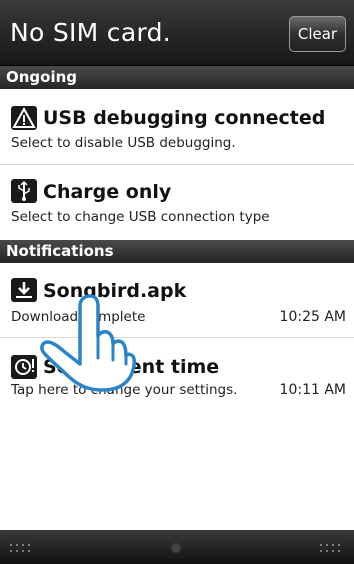  Describe the element at coordinates (124, 390) in the screenshot. I see `notification-subtitle: Tap here to change your settings.` at that location.